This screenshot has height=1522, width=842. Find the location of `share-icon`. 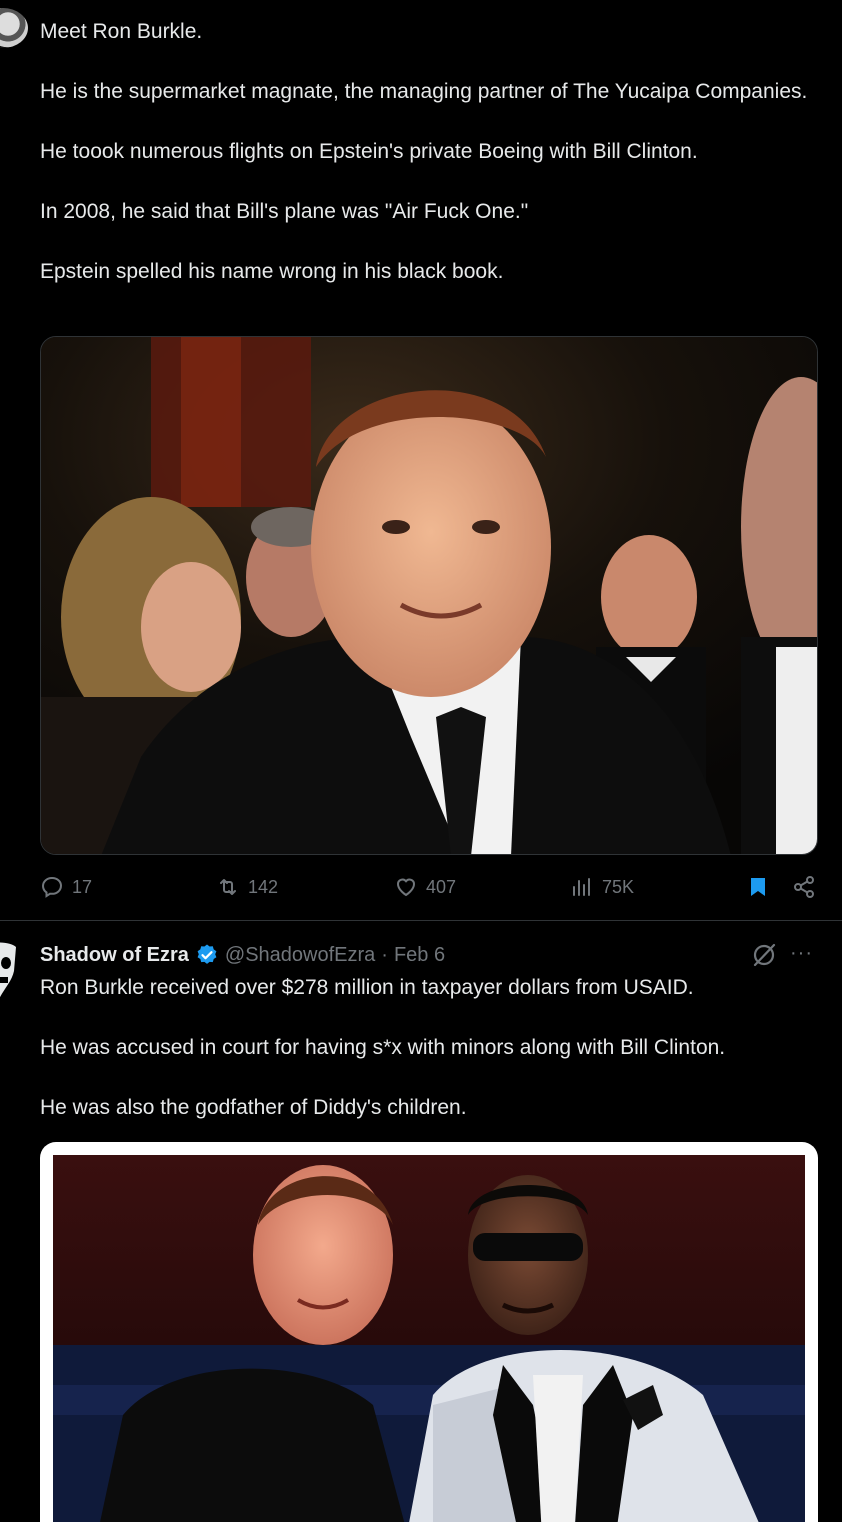

share-icon is located at coordinates (804, 887).